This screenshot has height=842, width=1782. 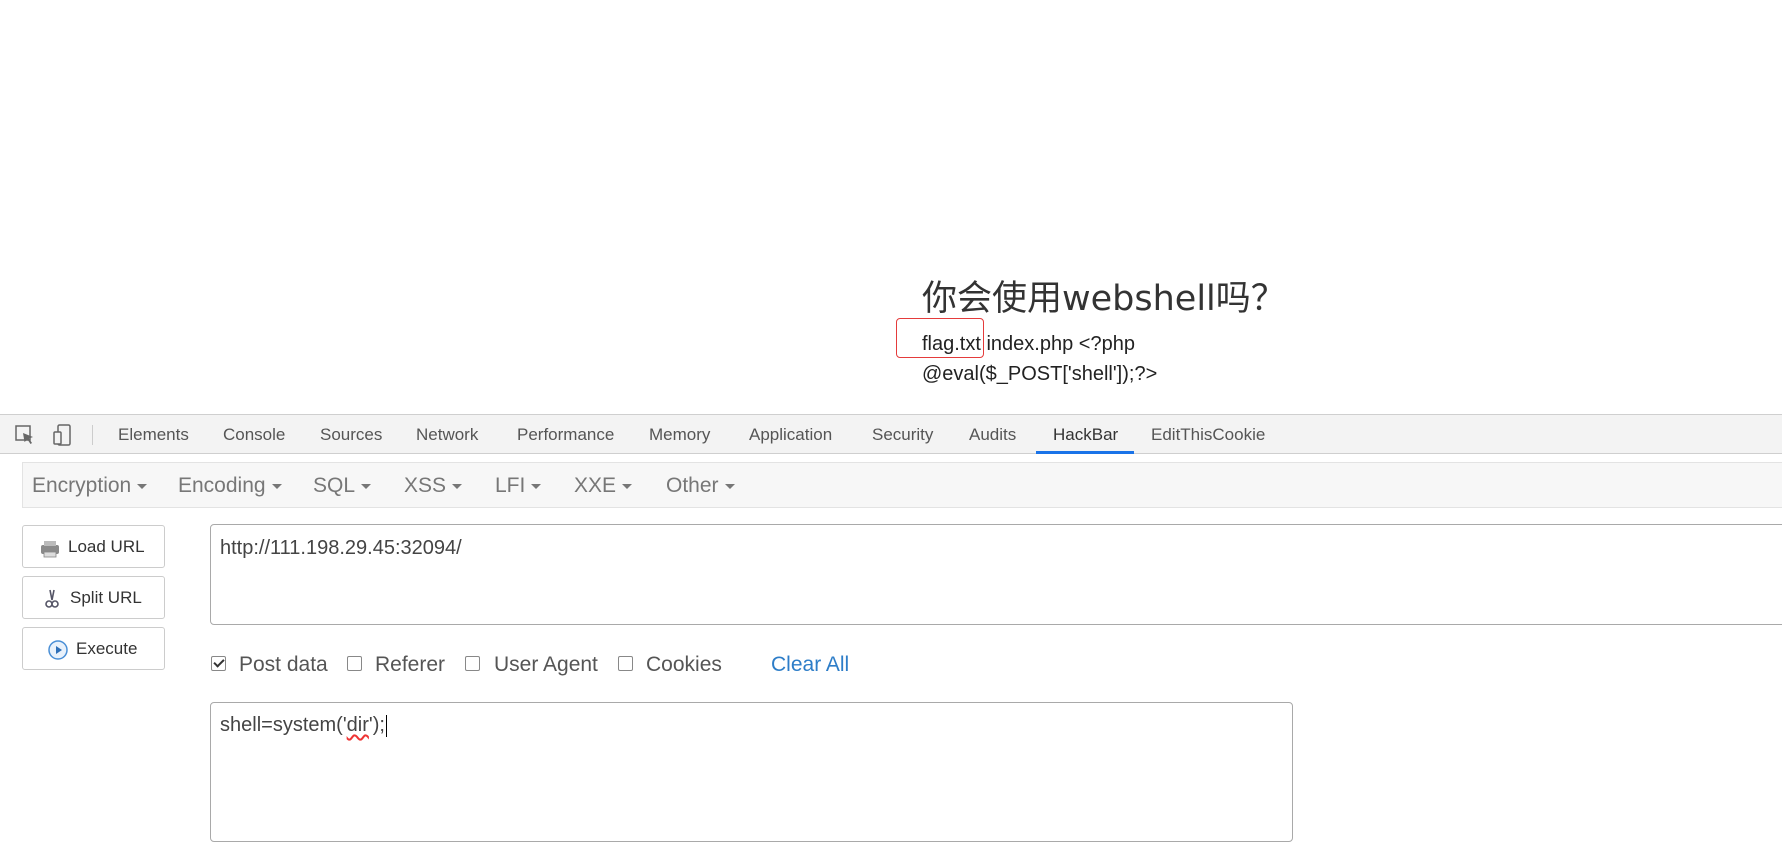 I want to click on tab-security: Security, so click(x=902, y=435).